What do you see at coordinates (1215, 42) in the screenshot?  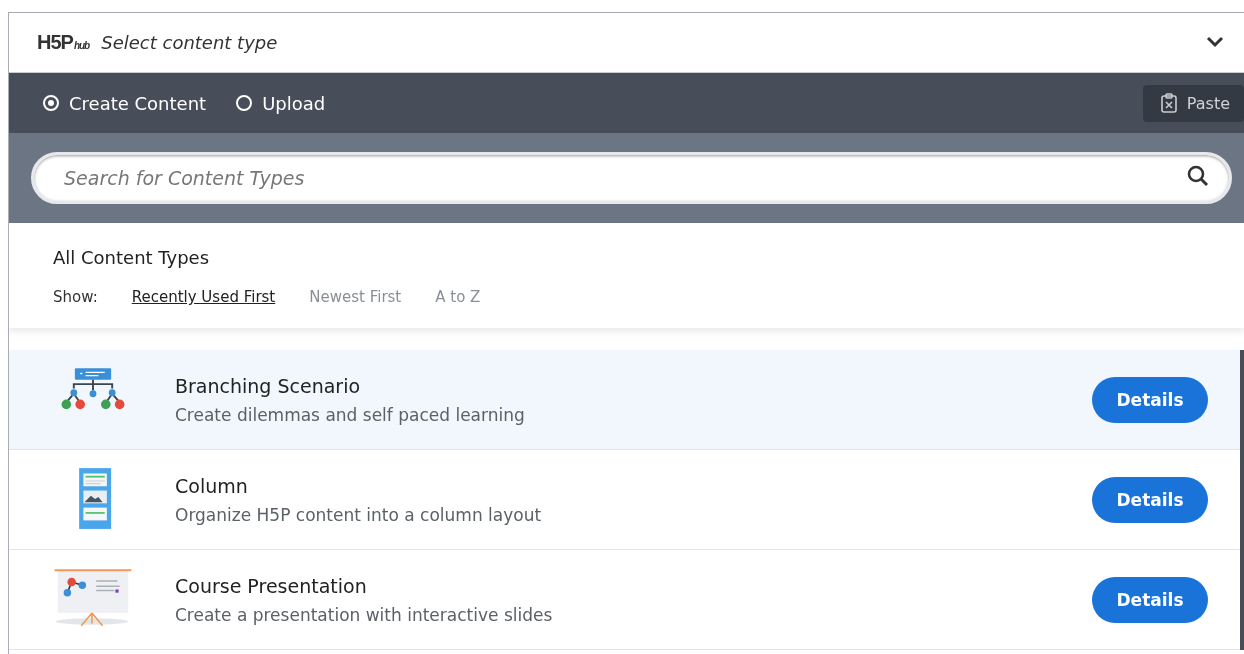 I see `chevron-icon` at bounding box center [1215, 42].